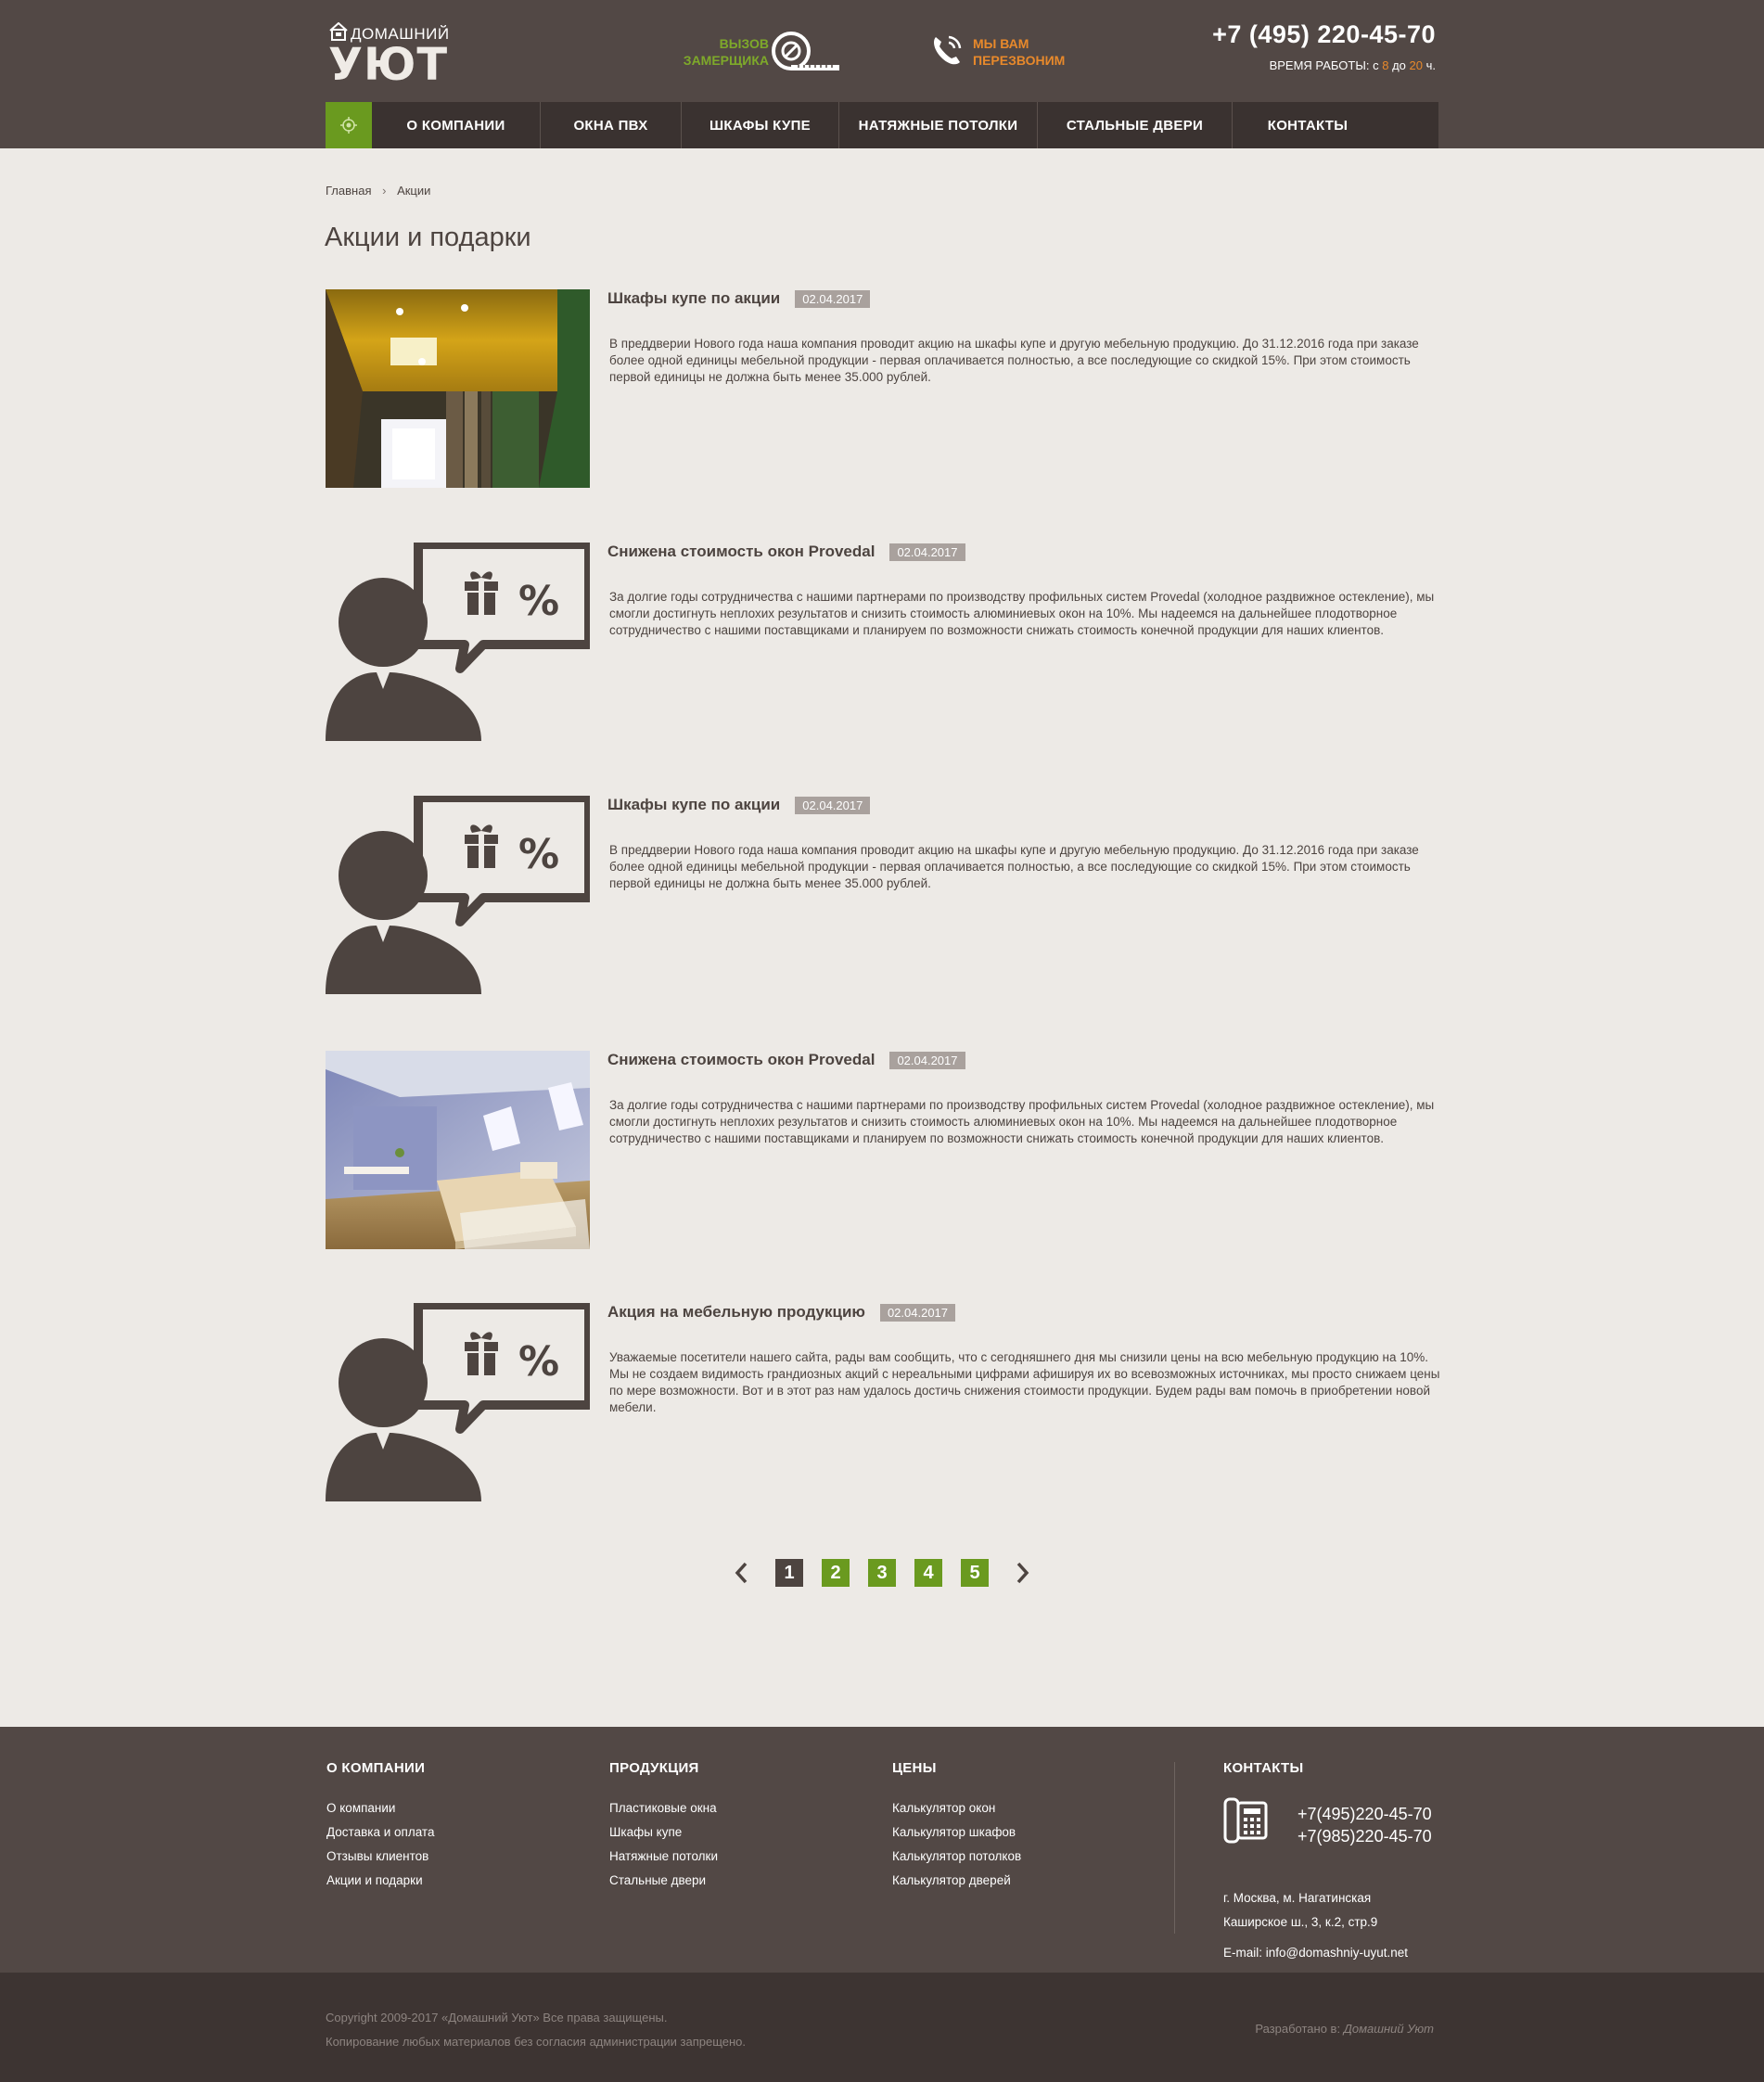 The image size is (1764, 2082). What do you see at coordinates (380, 1833) in the screenshot?
I see `footer-link: Доставка и оплата` at bounding box center [380, 1833].